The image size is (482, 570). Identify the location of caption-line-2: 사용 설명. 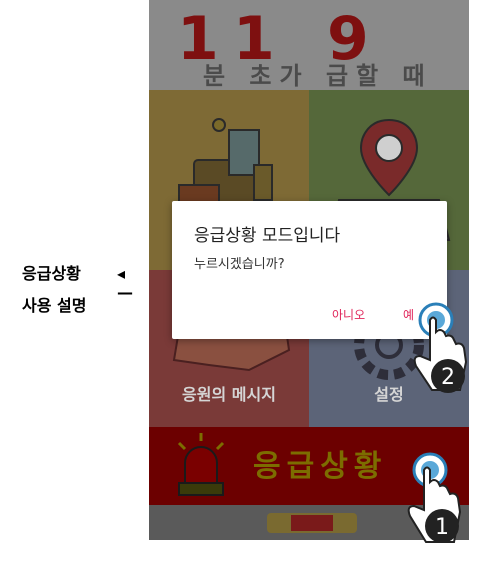
(54, 305).